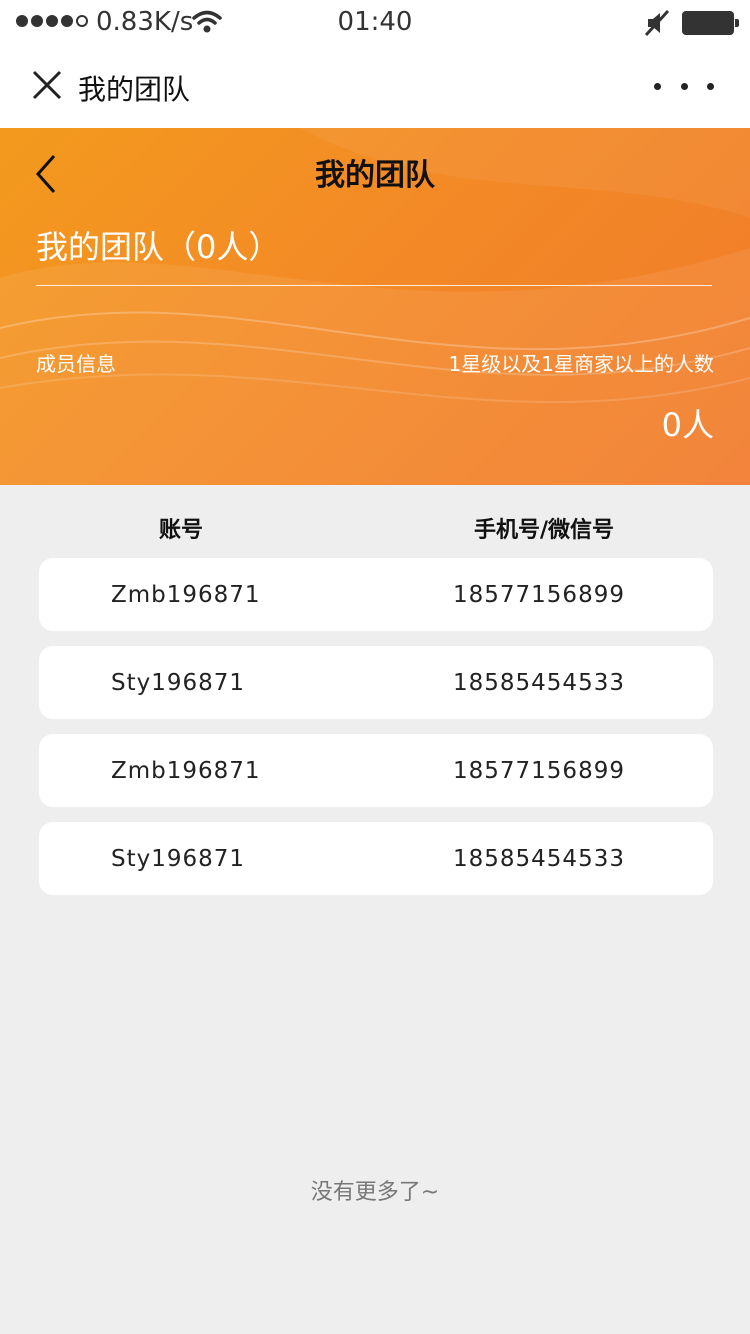  I want to click on table-header: 账号 手机号/微信号, so click(375, 526).